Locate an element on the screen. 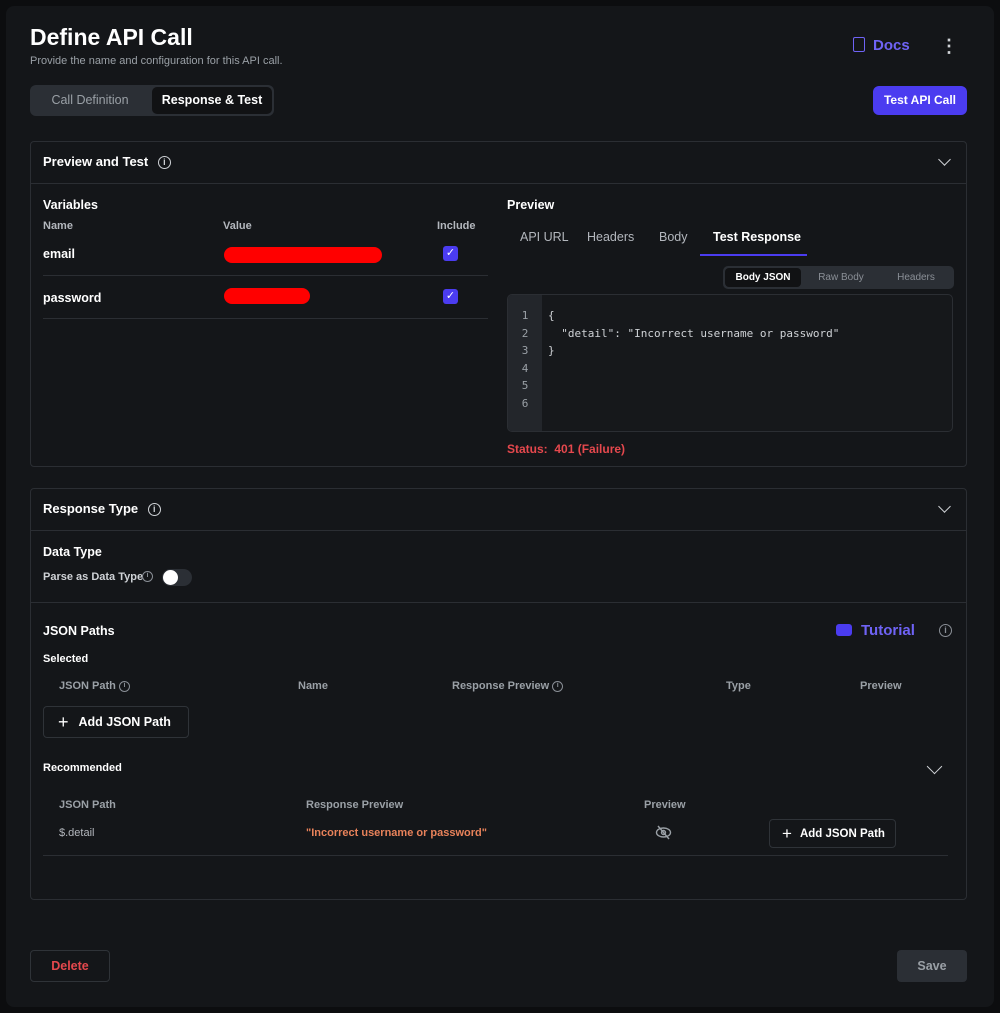 The image size is (1000, 1013). line-number: 5 is located at coordinates (525, 385).